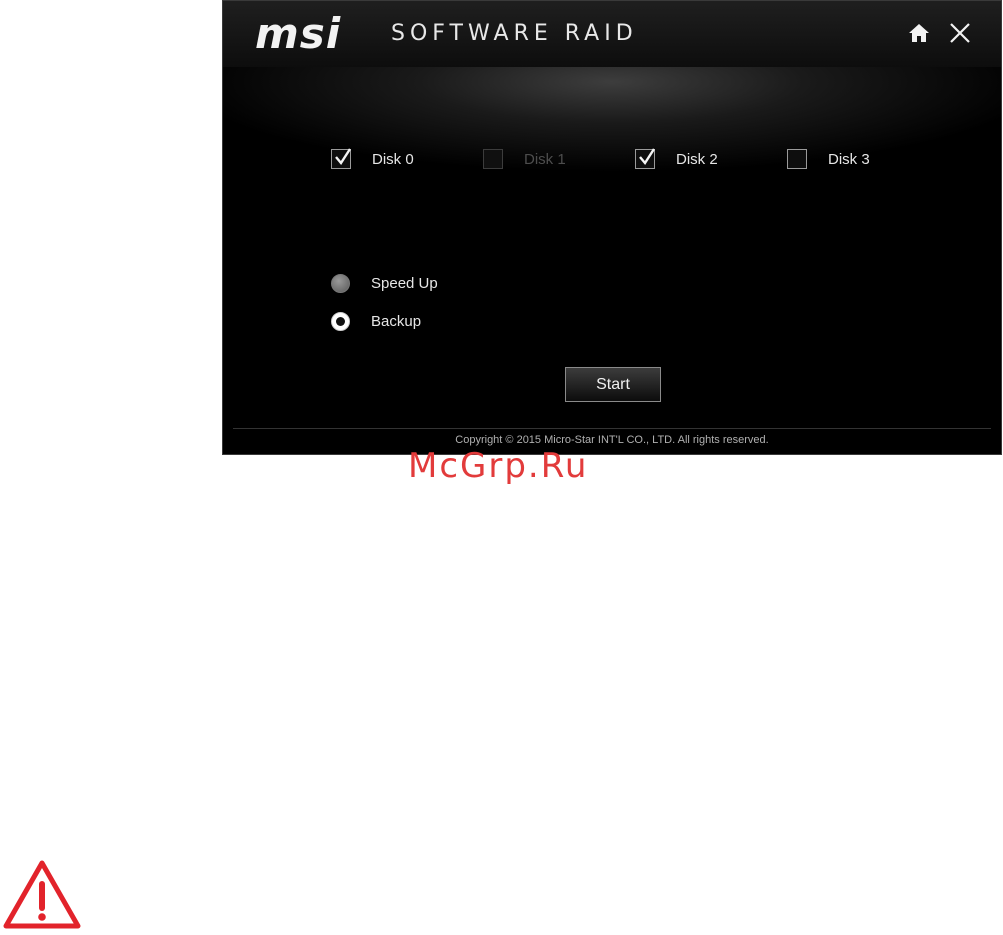 This screenshot has height=935, width=1003. Describe the element at coordinates (298, 33) in the screenshot. I see `msi-logo: msi` at that location.